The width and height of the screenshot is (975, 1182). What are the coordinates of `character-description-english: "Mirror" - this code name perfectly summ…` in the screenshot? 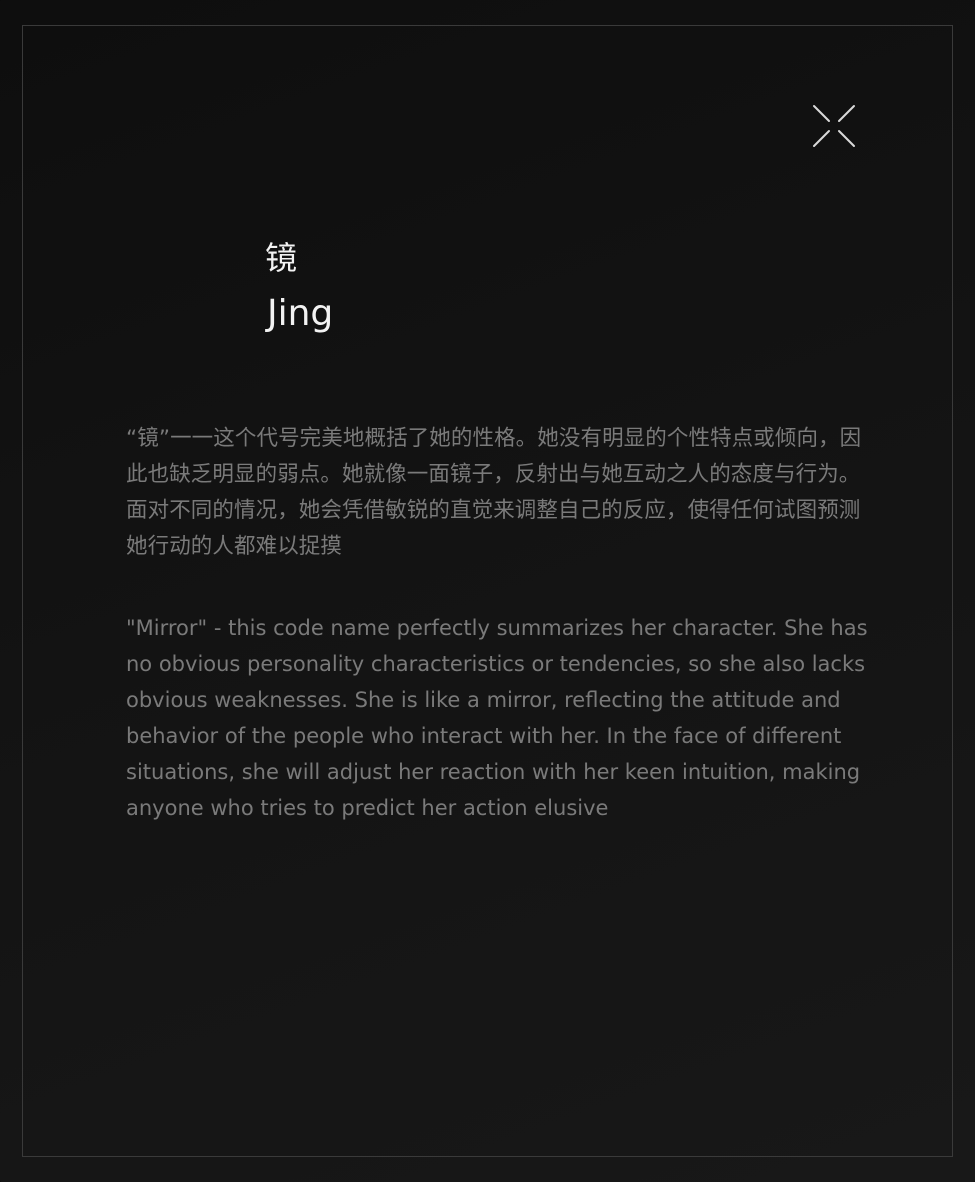 It's located at (497, 718).